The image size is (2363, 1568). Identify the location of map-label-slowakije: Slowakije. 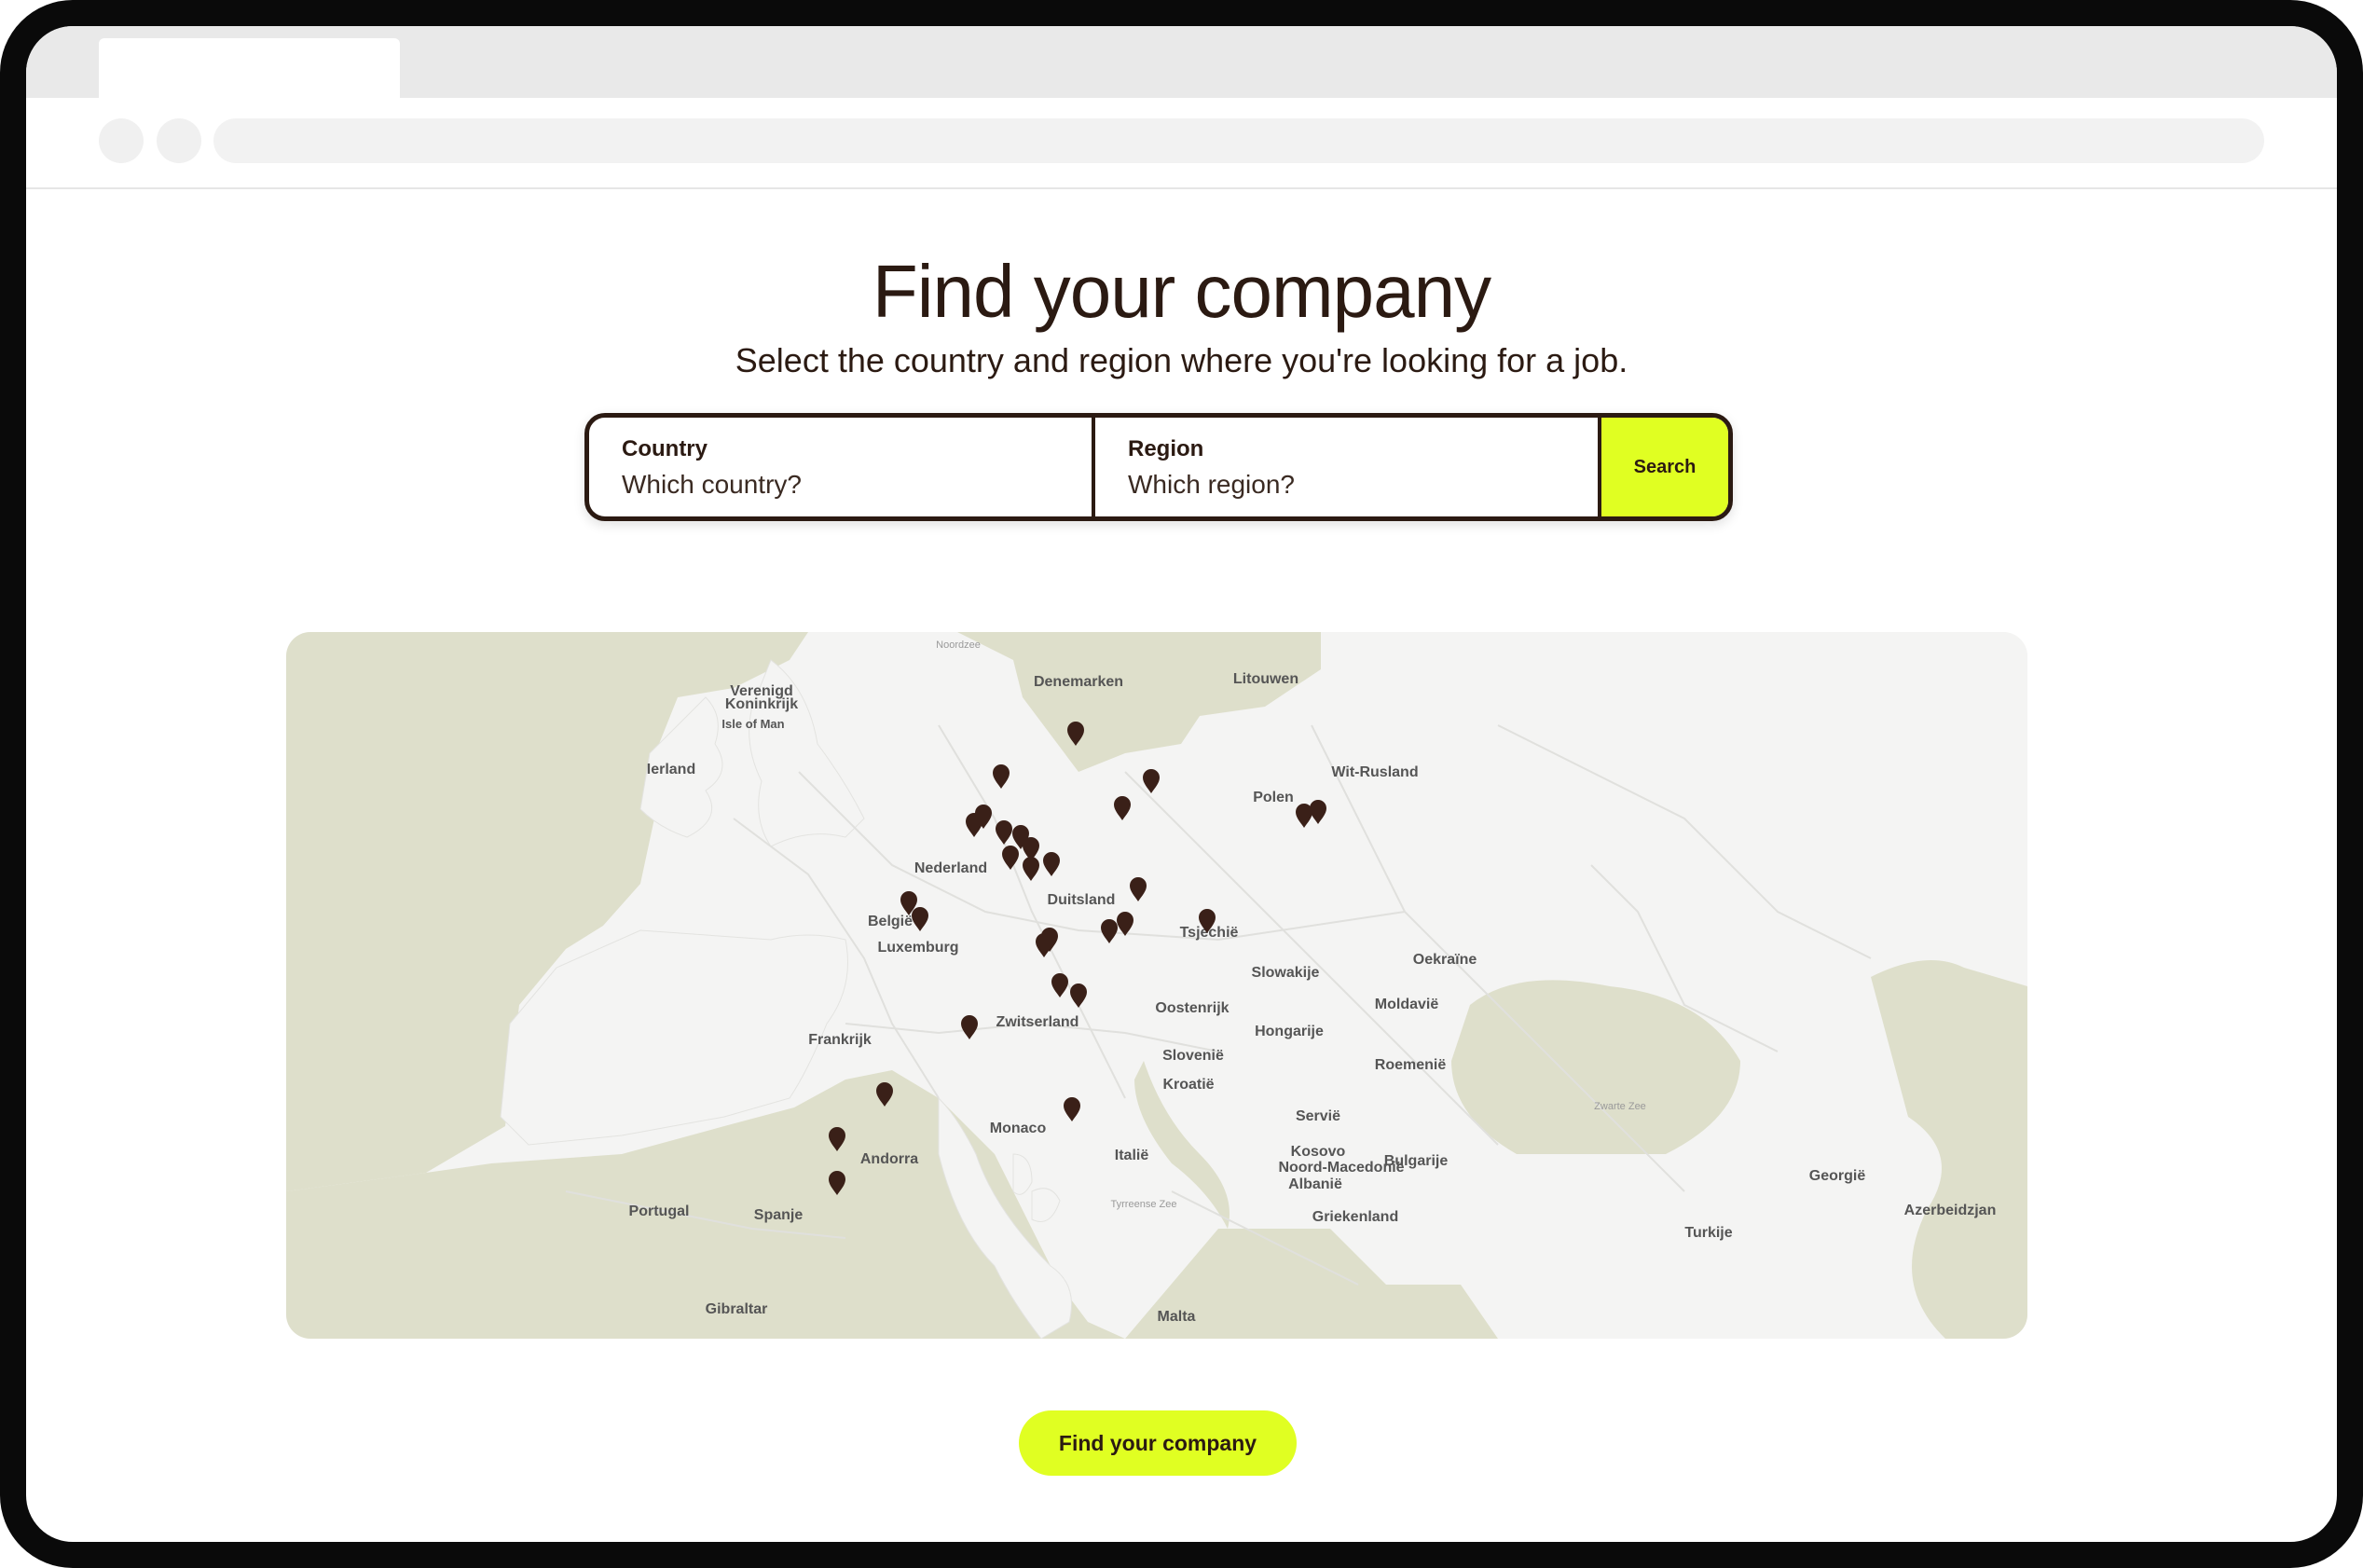
(1286, 973).